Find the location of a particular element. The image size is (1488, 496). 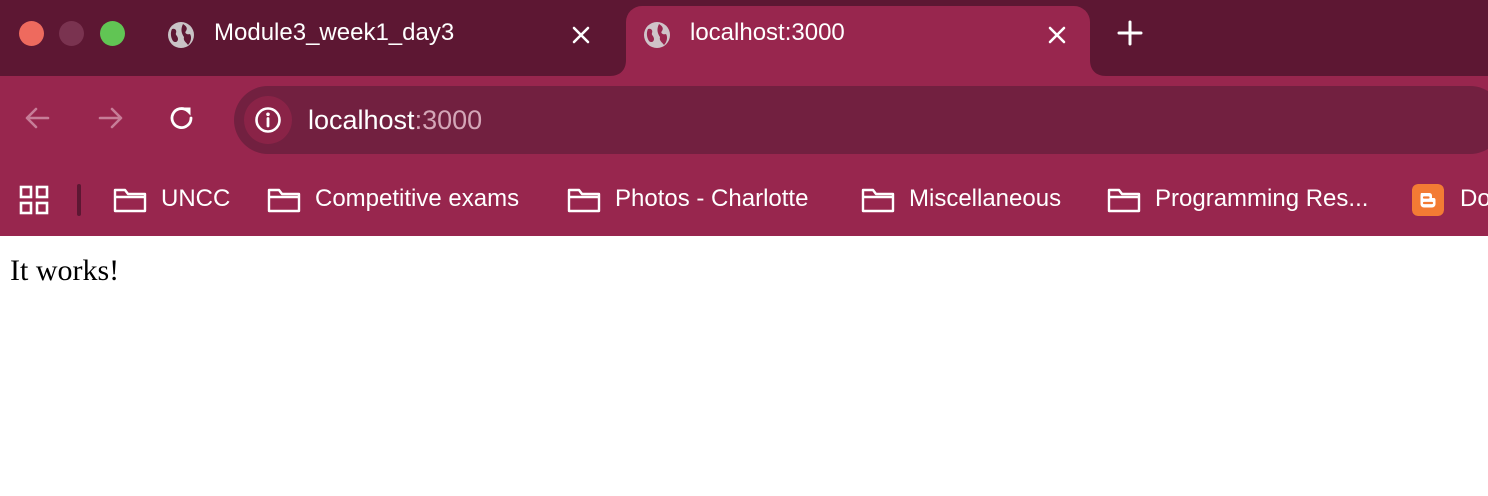

url-text: localhost:3000 is located at coordinates (395, 120).